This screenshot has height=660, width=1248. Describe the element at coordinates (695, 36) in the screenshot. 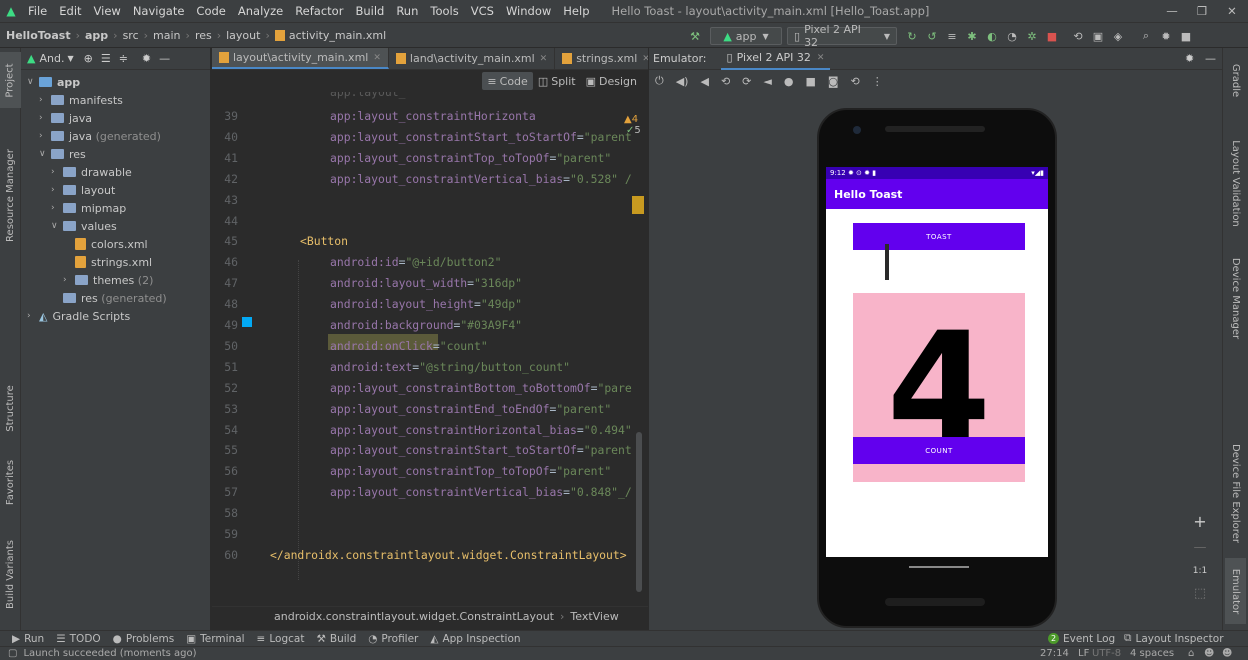

I see `hammer-icon: ⚒` at that location.